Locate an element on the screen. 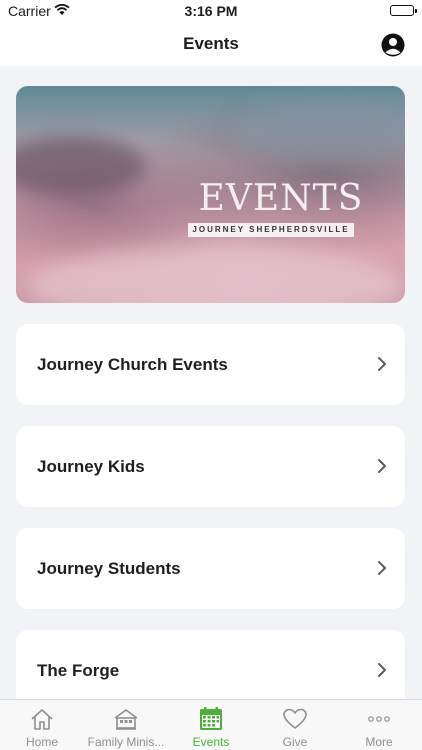  event-category-card: Journey Kids is located at coordinates (210, 466).